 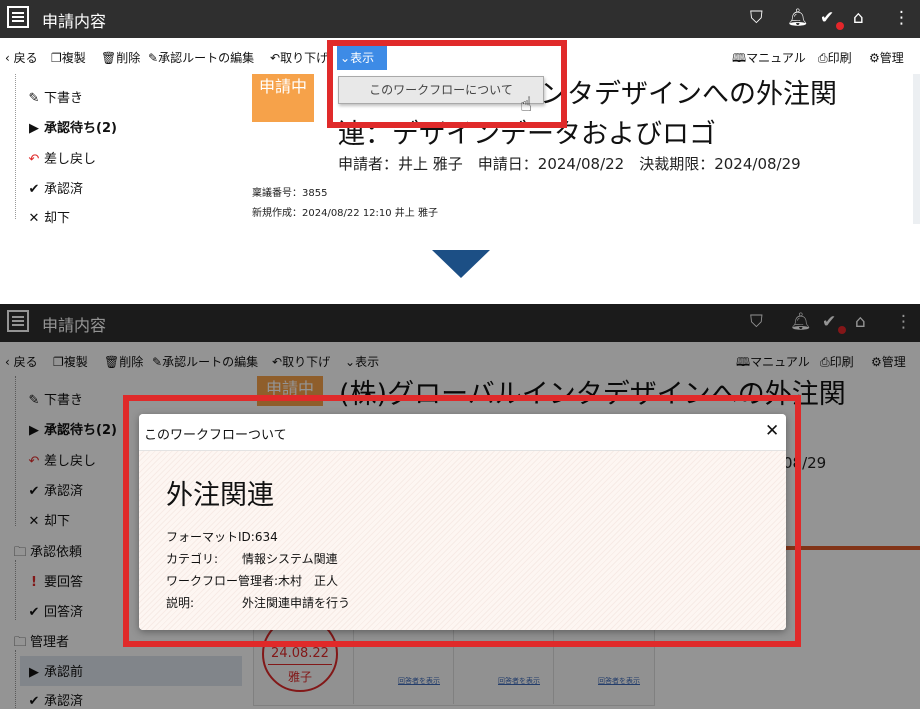 I want to click on copy-icon: ❐, so click(x=56, y=58).